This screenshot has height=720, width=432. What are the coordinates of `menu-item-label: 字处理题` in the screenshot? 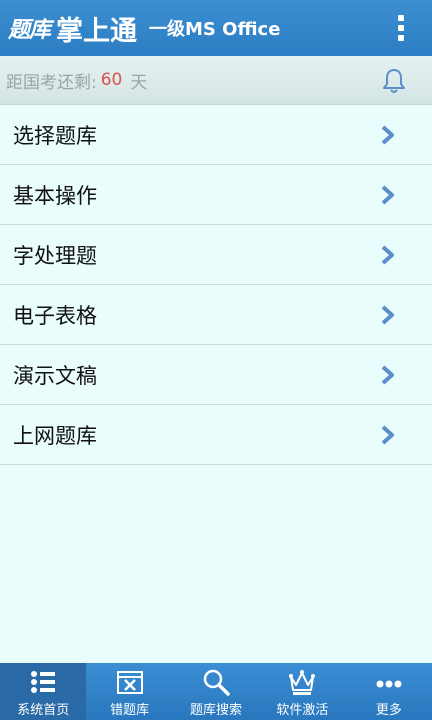 It's located at (55, 255).